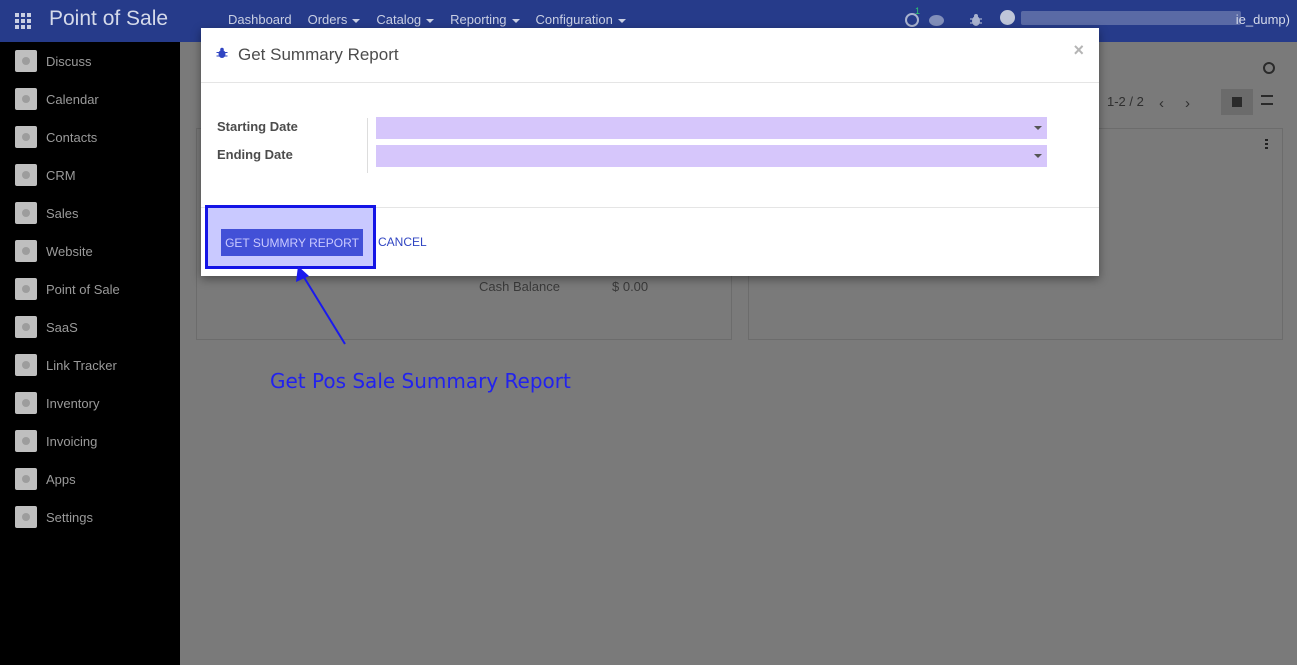 This screenshot has width=1297, height=665. Describe the element at coordinates (1266, 144) in the screenshot. I see `kebab-menu-icon` at that location.